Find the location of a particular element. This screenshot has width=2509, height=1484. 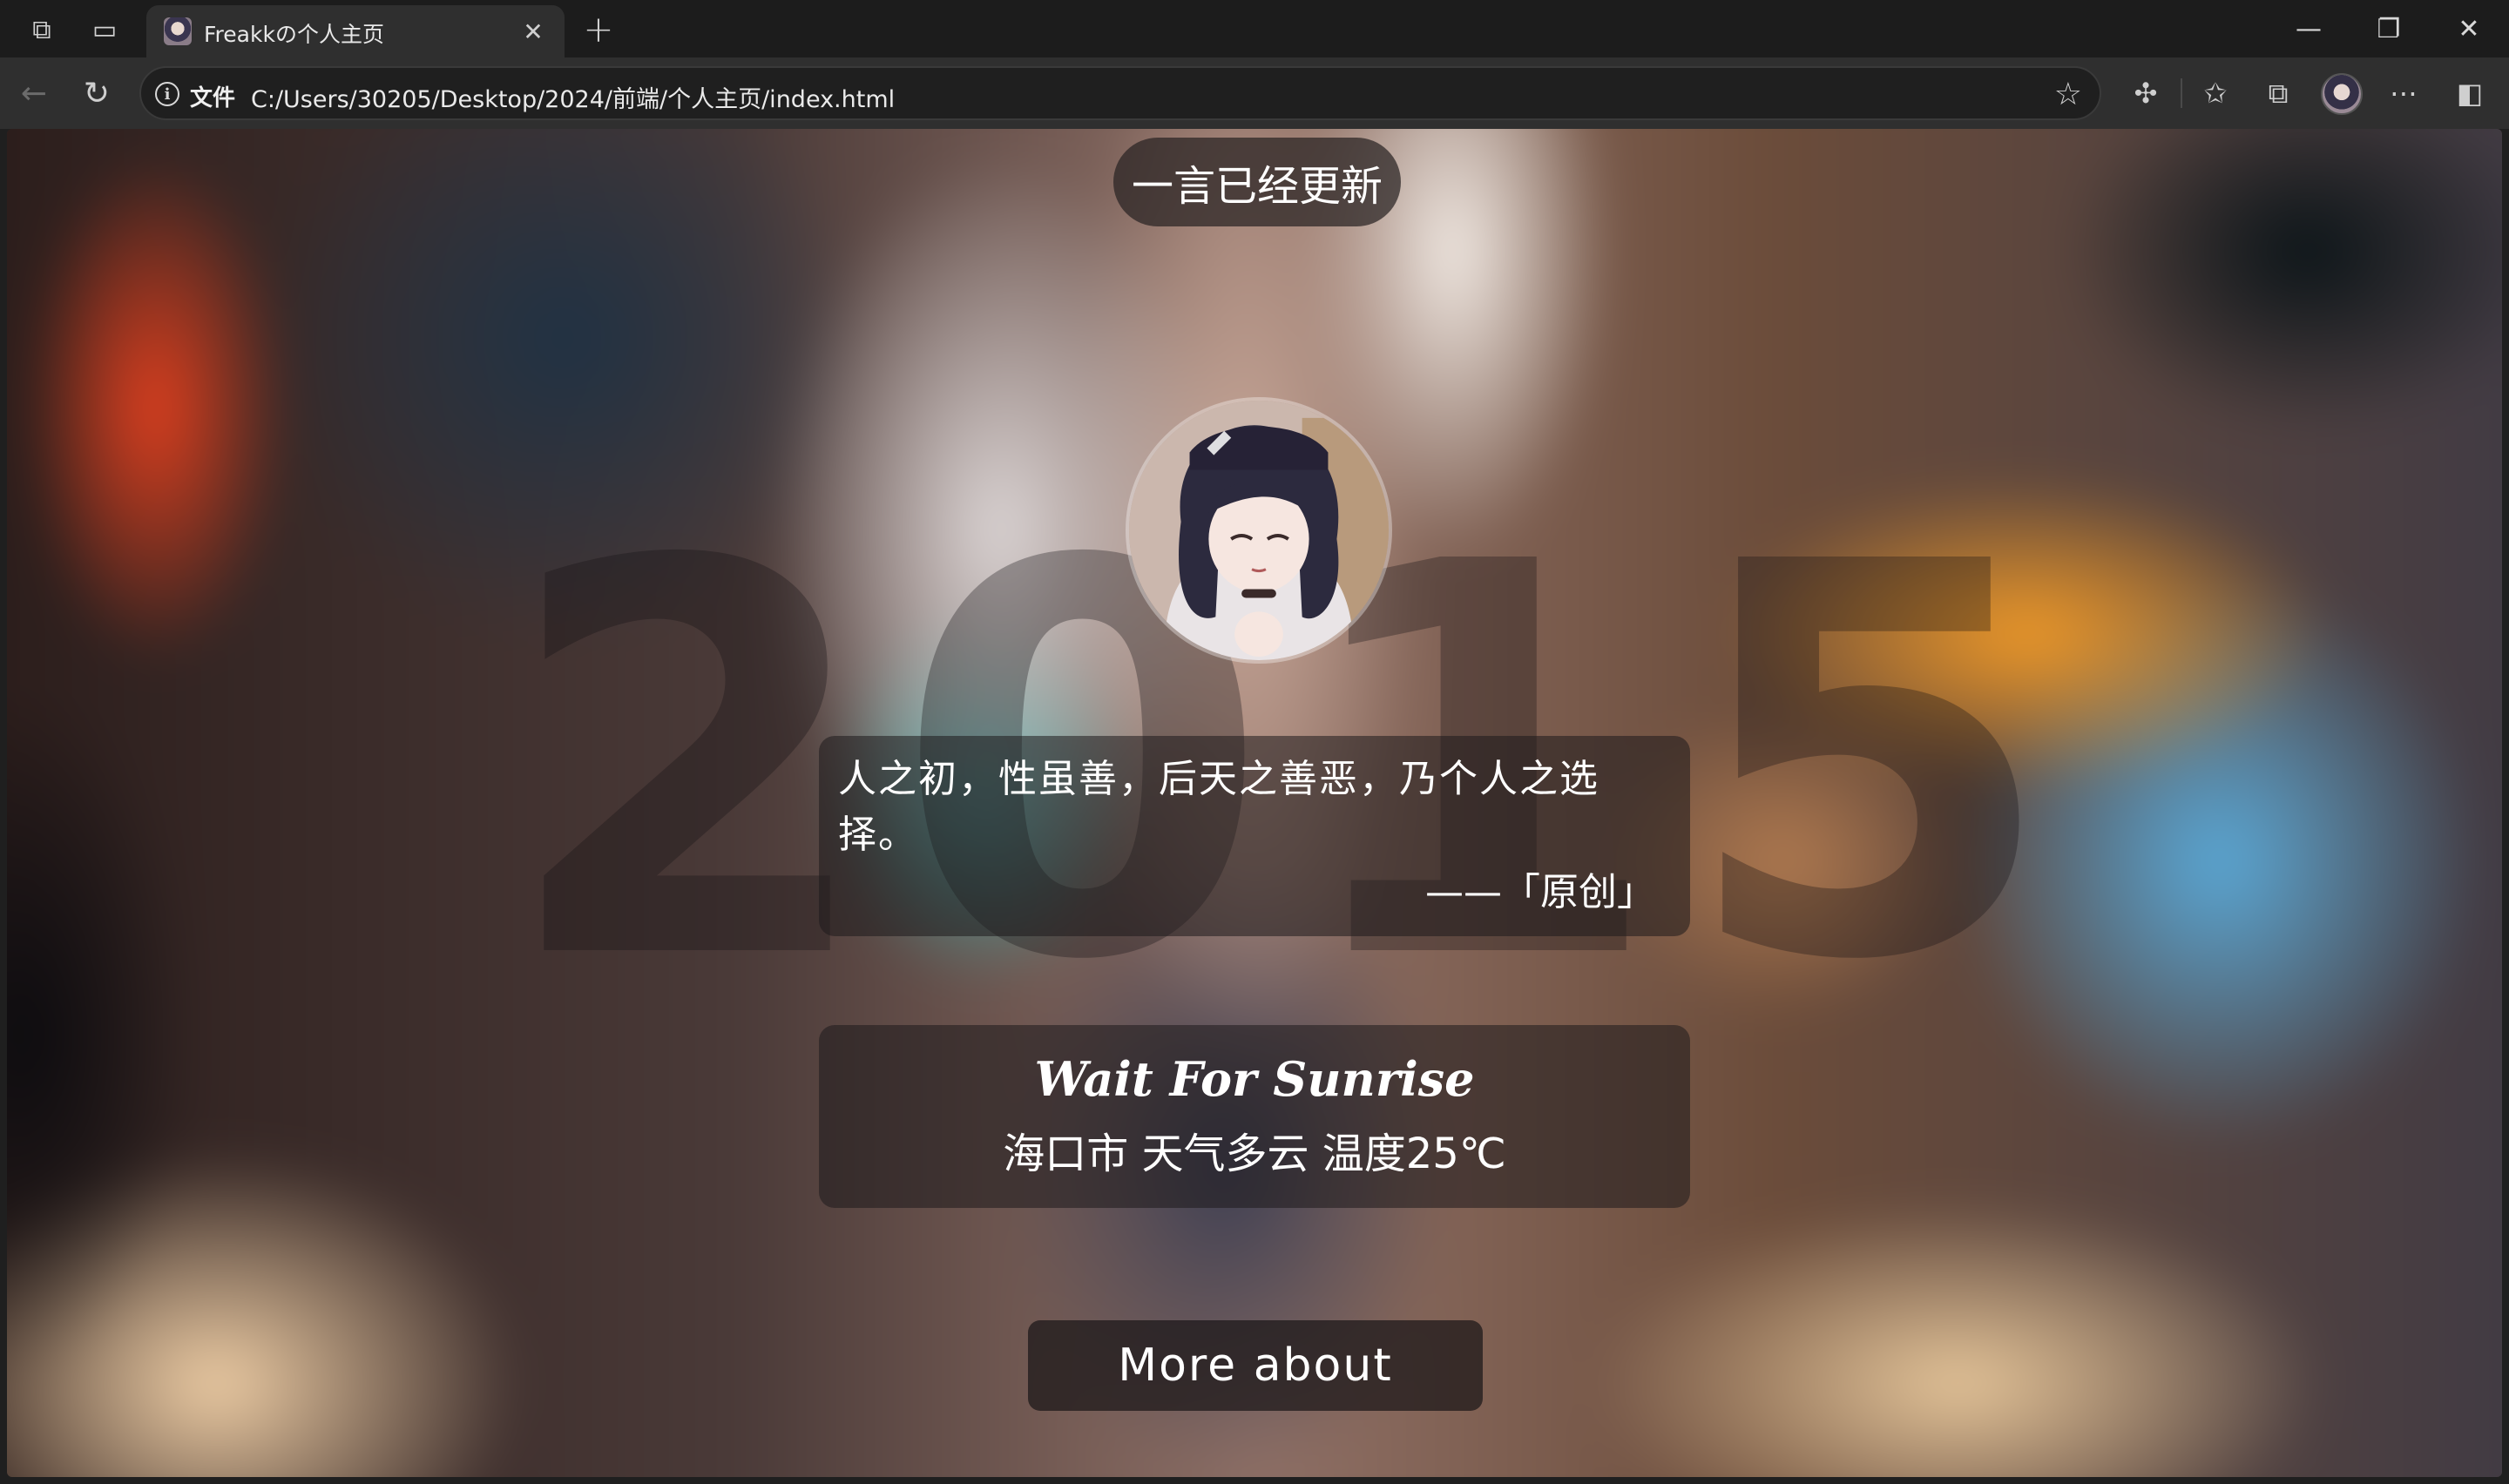

more-icon: ⋯ is located at coordinates (2404, 93).